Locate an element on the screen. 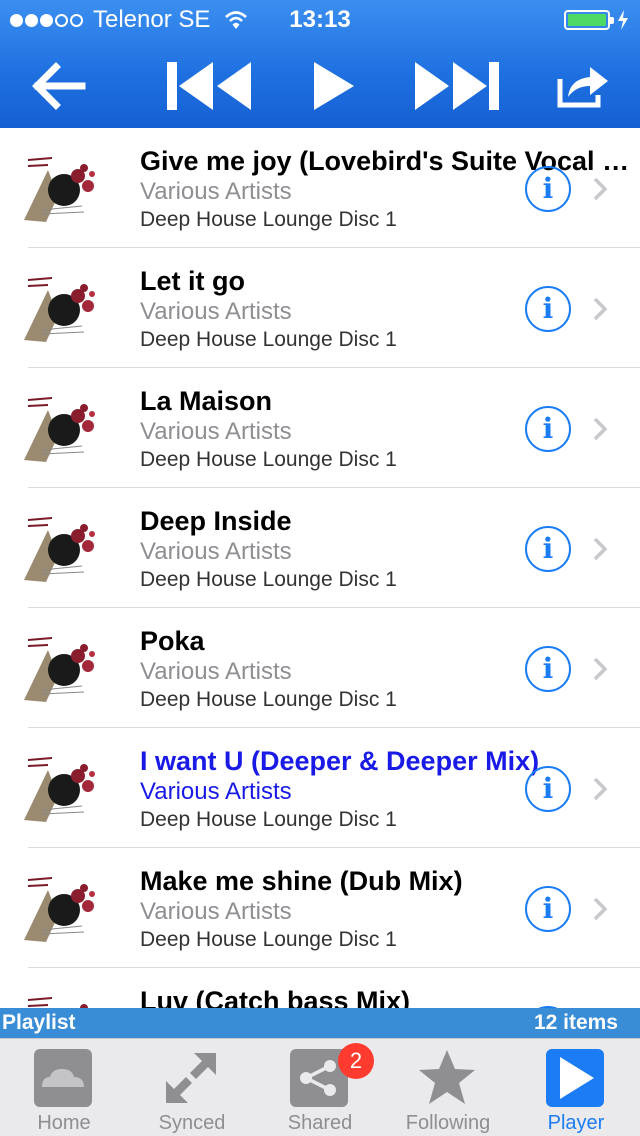 Image resolution: width=640 pixels, height=1136 pixels. charging-icon is located at coordinates (623, 20).